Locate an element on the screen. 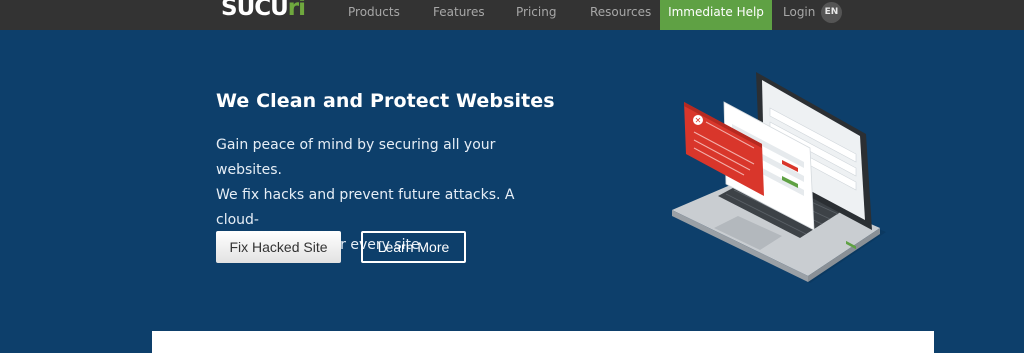 Image resolution: width=1024 pixels, height=353 pixels. content-card is located at coordinates (543, 342).